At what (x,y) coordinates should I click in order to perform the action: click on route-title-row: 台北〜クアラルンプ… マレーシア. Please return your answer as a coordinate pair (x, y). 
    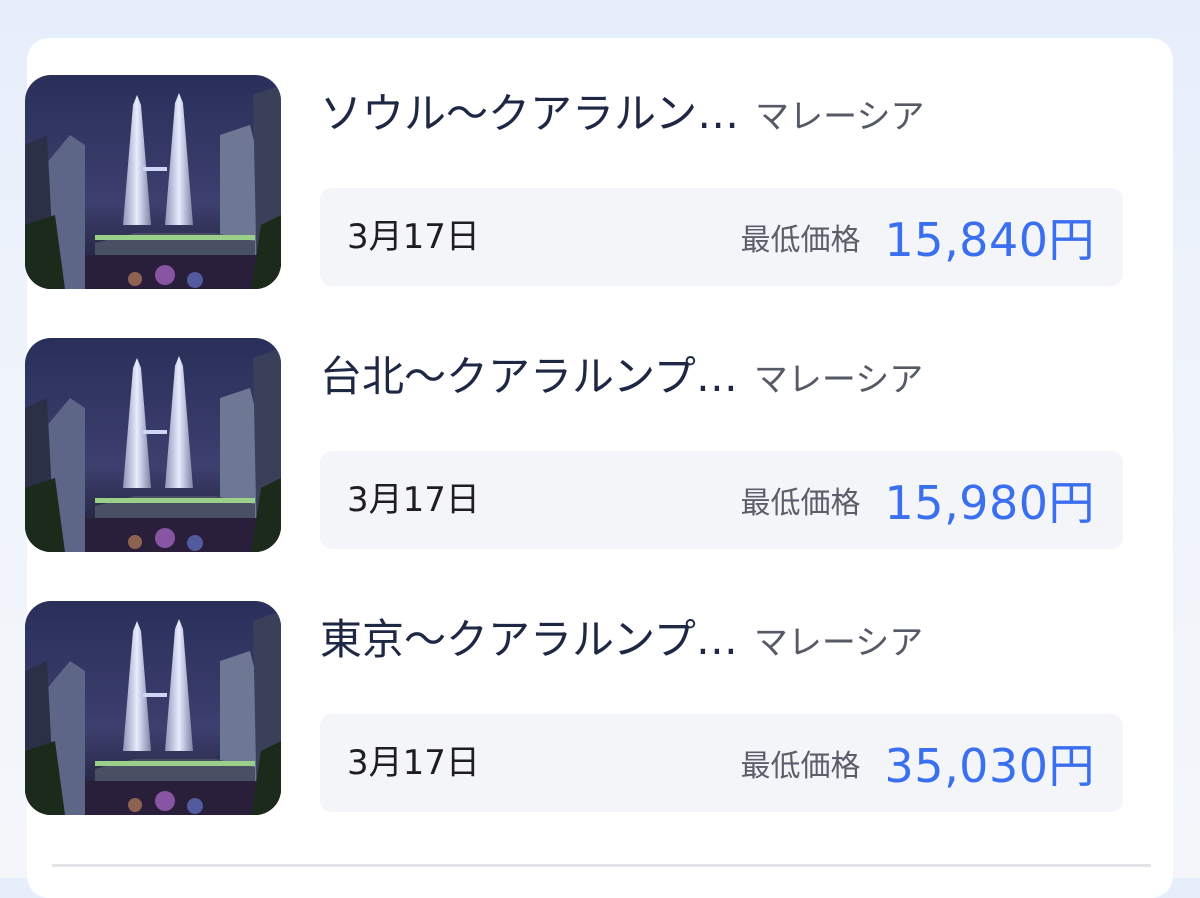
    Looking at the image, I should click on (621, 377).